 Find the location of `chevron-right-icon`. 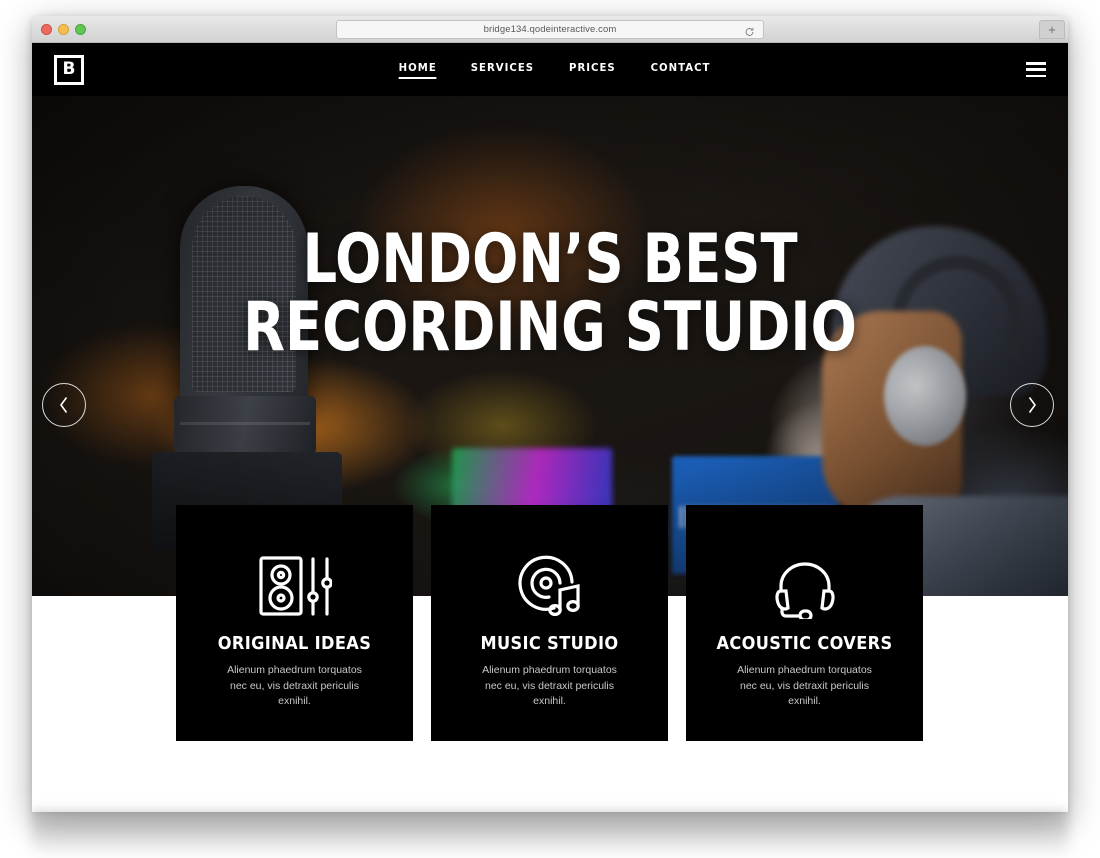

chevron-right-icon is located at coordinates (1032, 405).